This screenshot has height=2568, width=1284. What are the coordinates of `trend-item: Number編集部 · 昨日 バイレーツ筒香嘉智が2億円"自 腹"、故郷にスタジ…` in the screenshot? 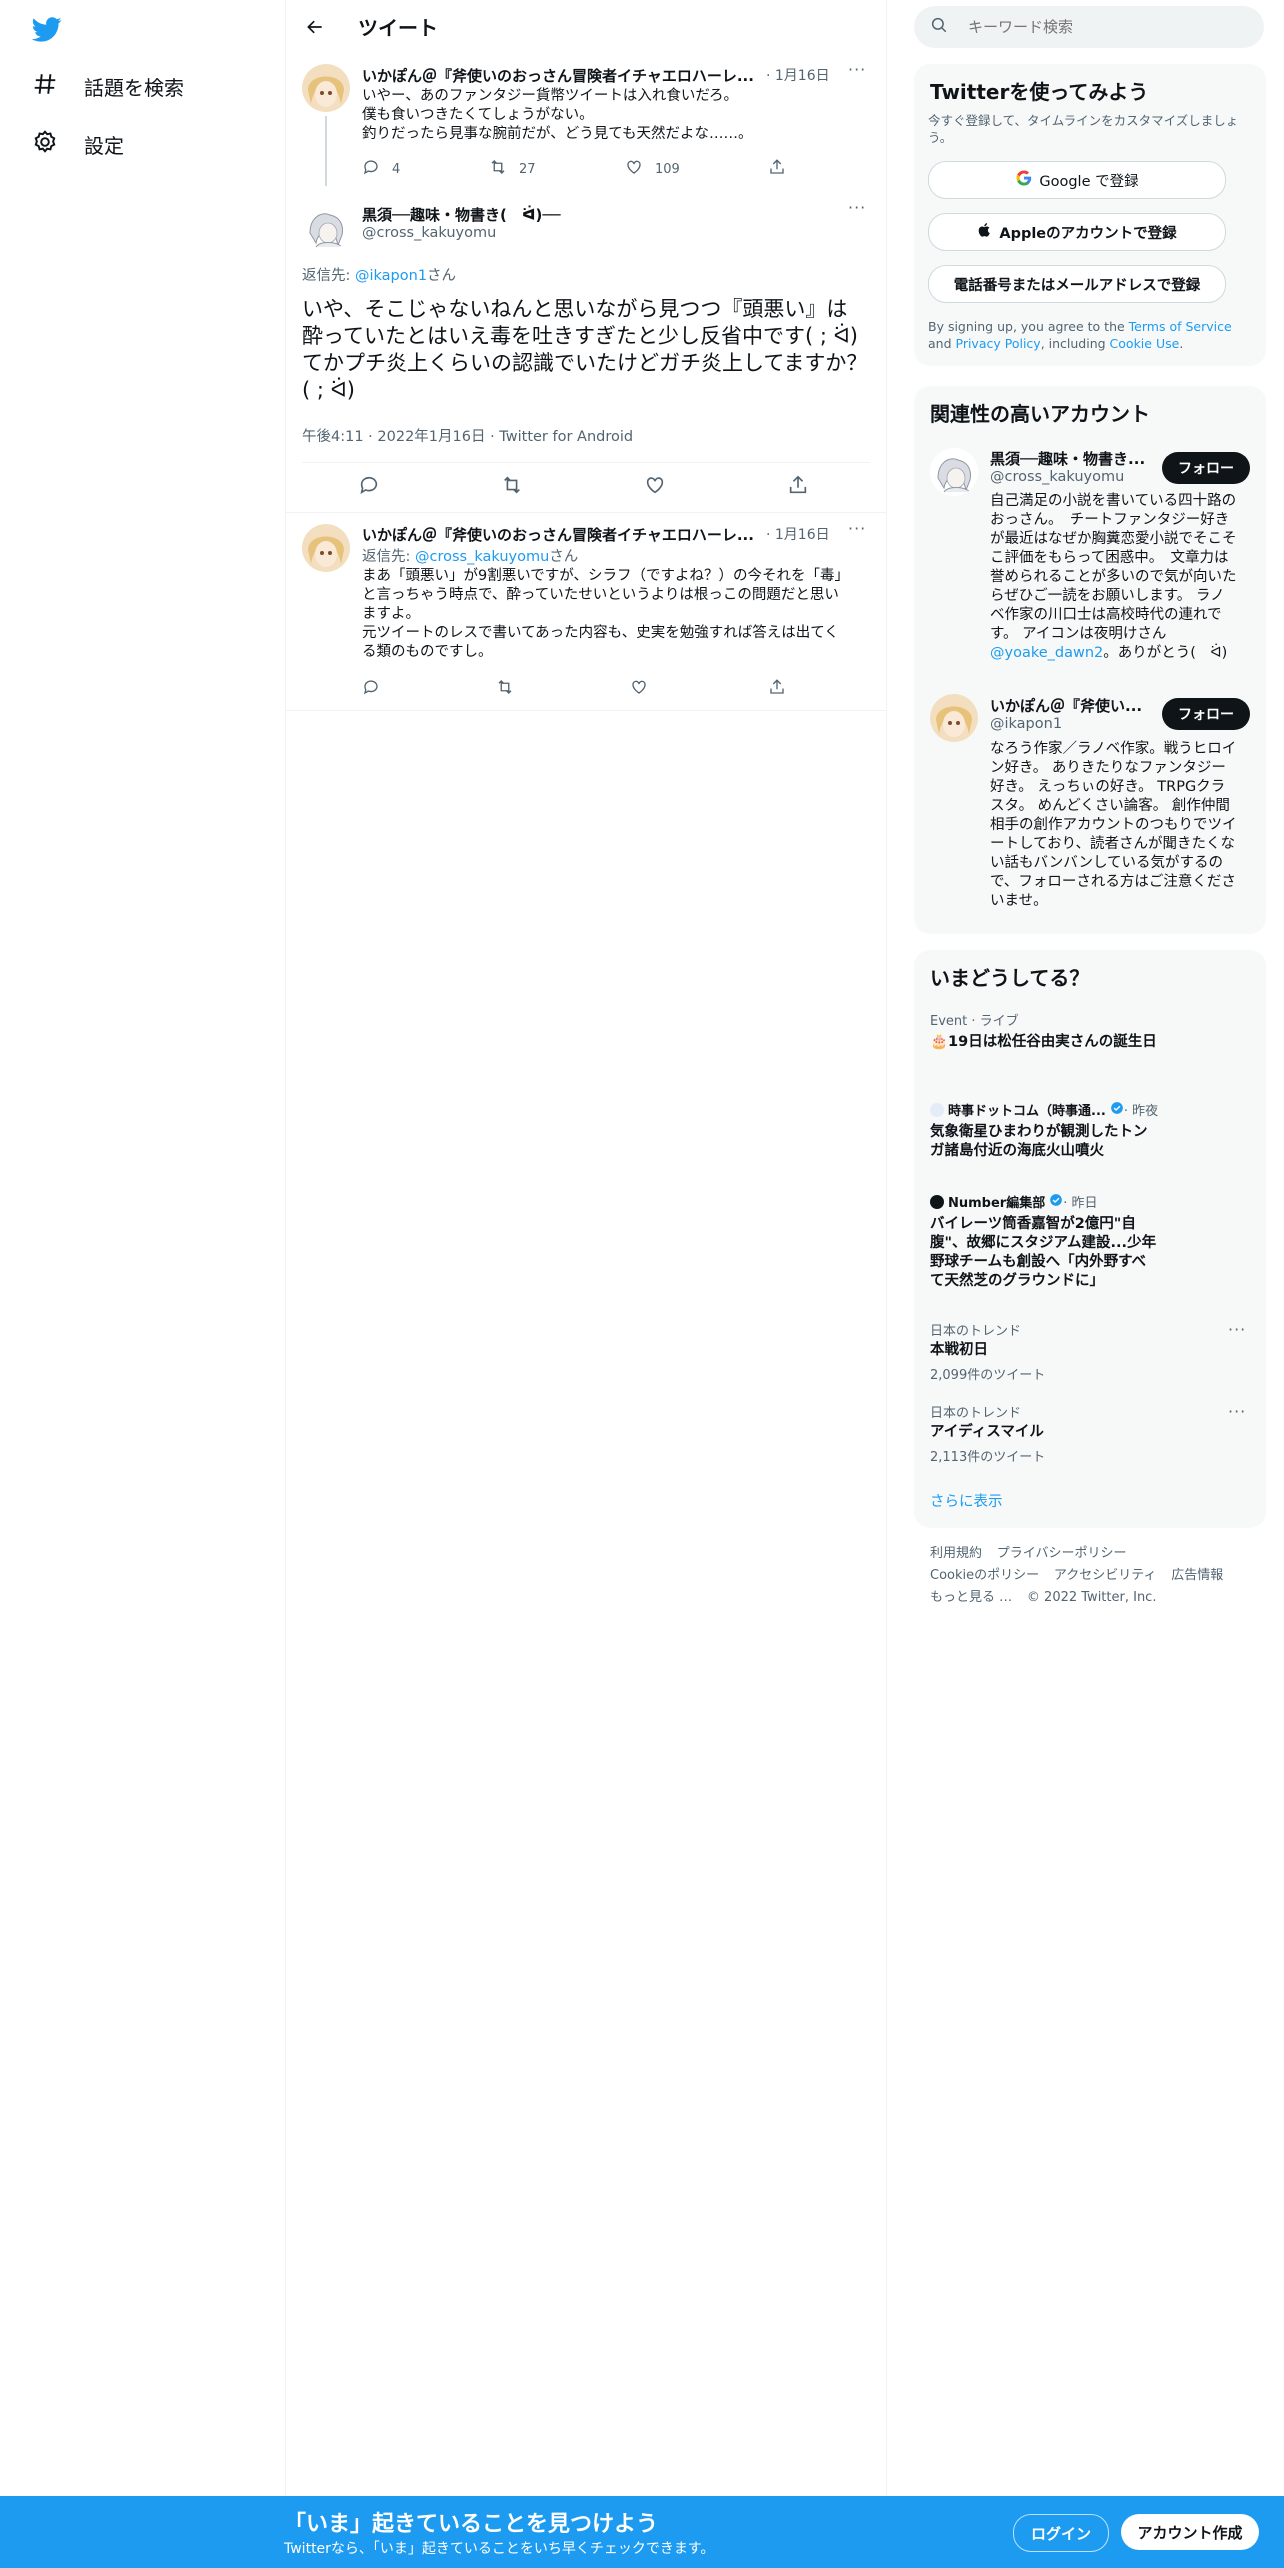 It's located at (1090, 1241).